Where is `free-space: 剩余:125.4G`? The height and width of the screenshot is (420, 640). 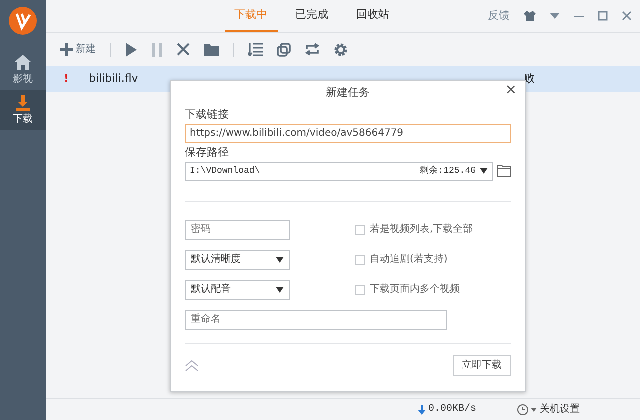
free-space: 剩余:125.4G is located at coordinates (448, 171).